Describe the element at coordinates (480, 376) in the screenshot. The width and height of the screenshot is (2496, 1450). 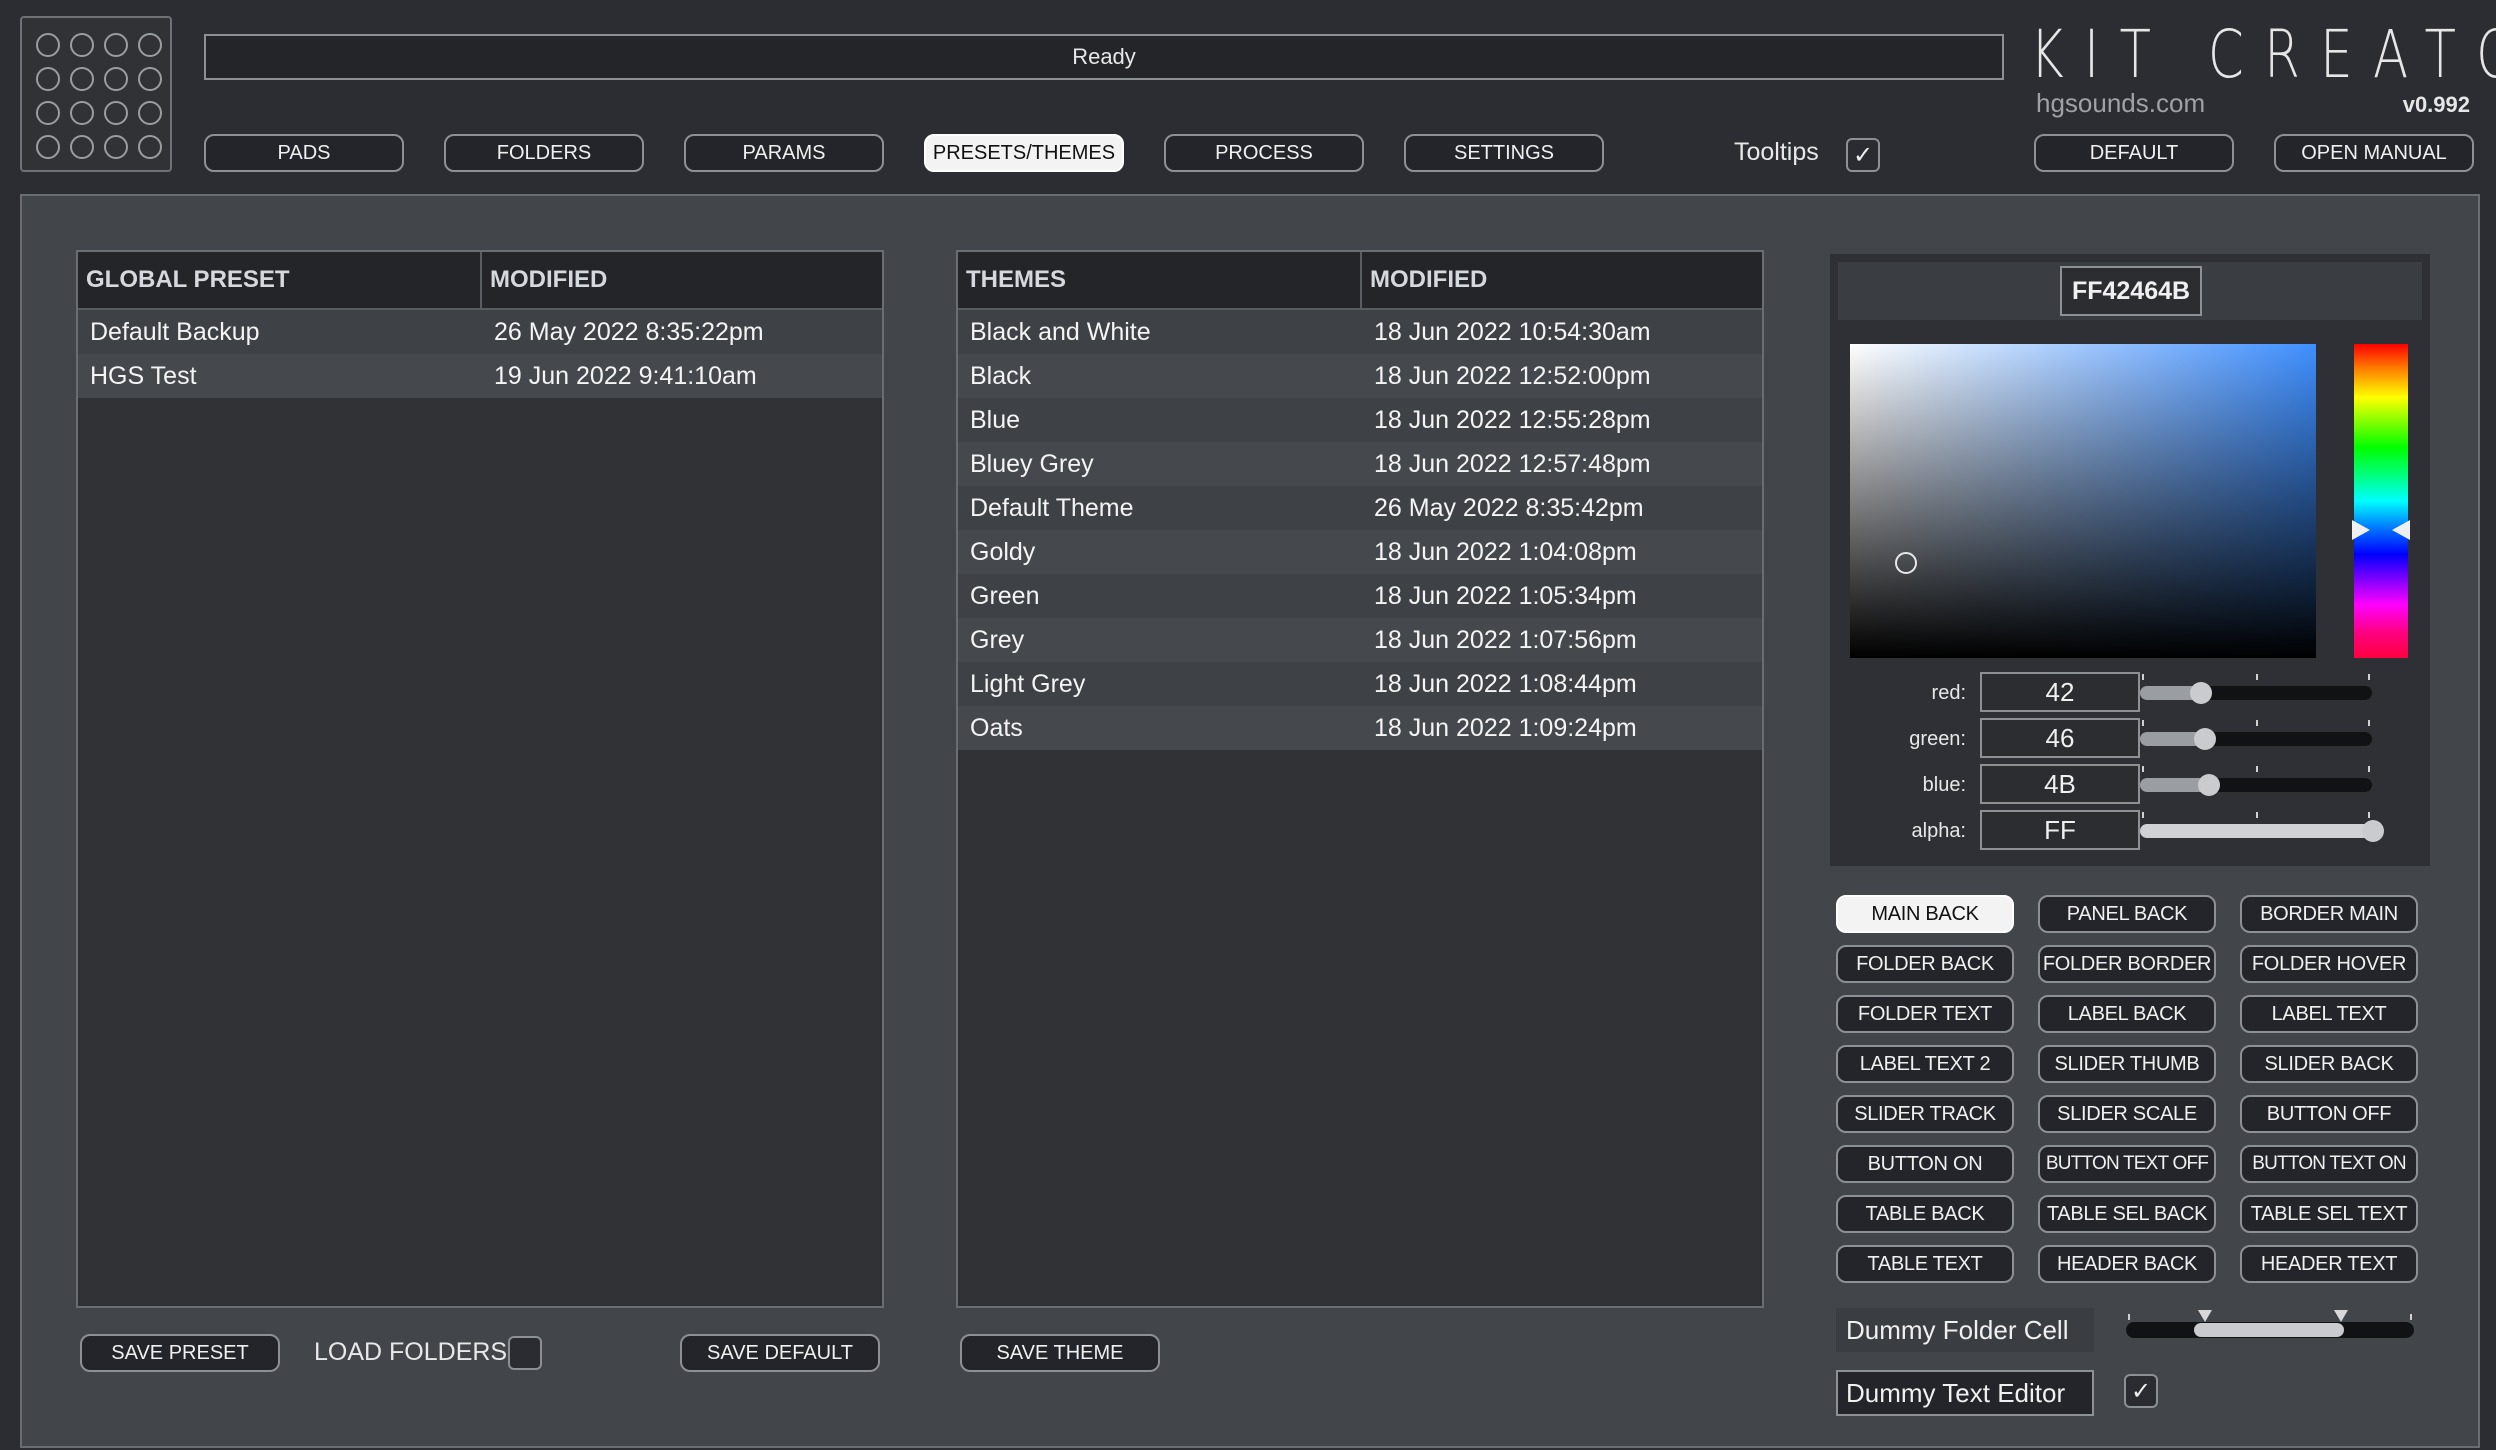
I see `table-row: HGS Test 19 Jun 2022 9:41:10am` at that location.